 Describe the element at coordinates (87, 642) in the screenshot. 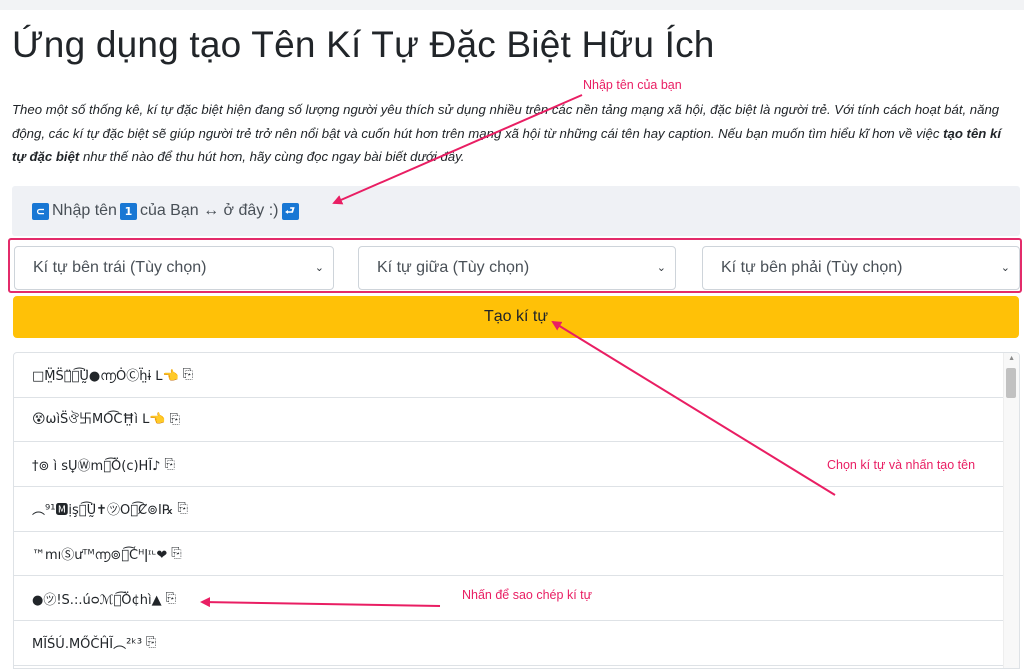

I see `result-text: MĨŚÚ.MŐČĤĨ︵²ᵏ³` at that location.